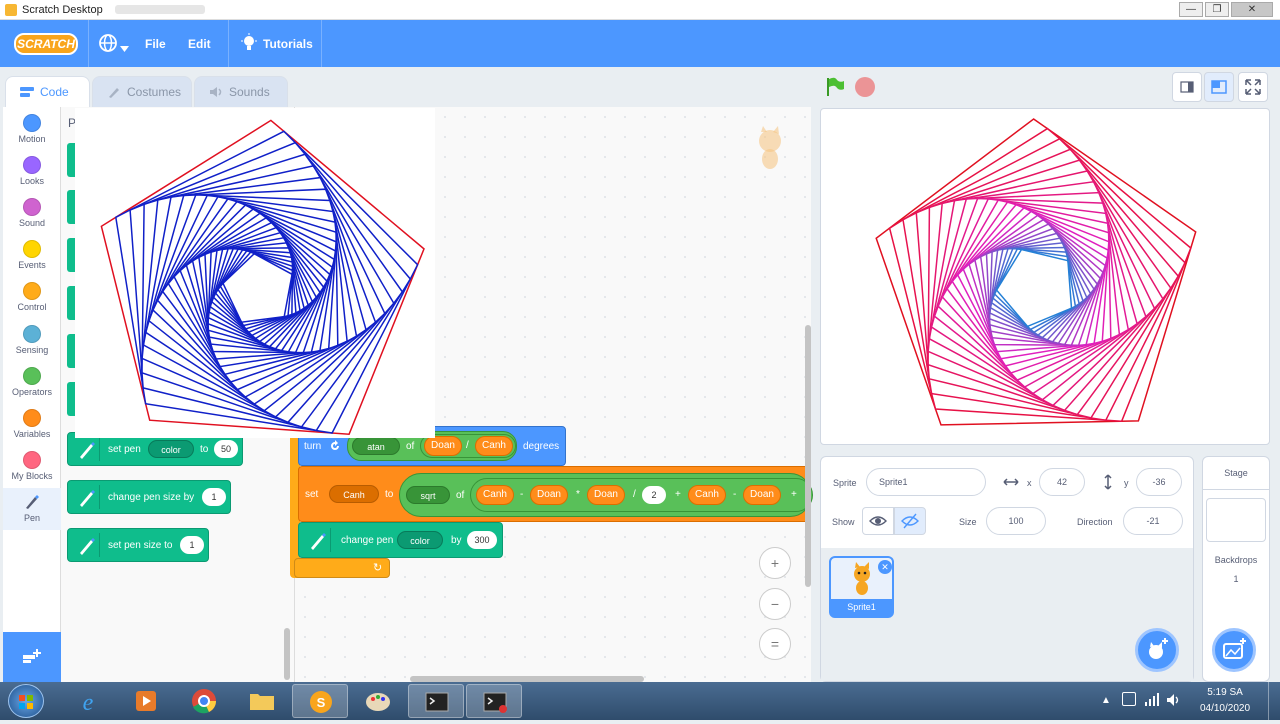 This screenshot has height=724, width=1280. What do you see at coordinates (835, 89) in the screenshot?
I see `green-flag-icon` at bounding box center [835, 89].